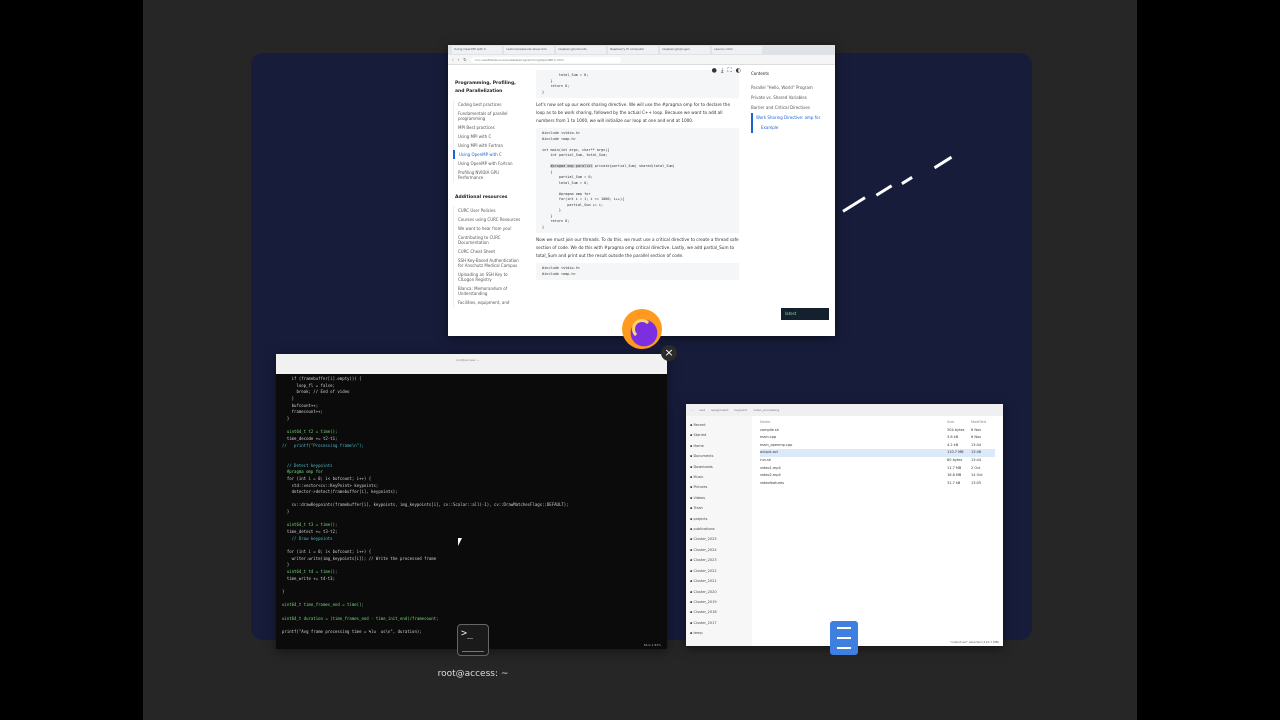 This screenshot has height=720, width=1280. What do you see at coordinates (790, 108) in the screenshot?
I see `toc-item: Barrier and Critical Directives` at bounding box center [790, 108].